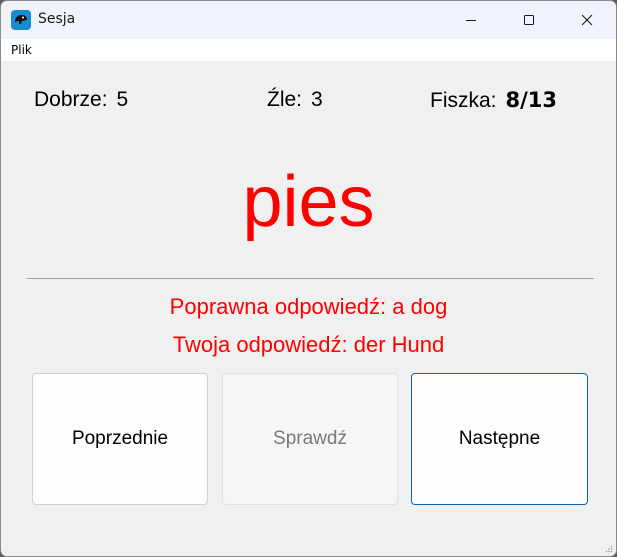  Describe the element at coordinates (463, 100) in the screenshot. I see `card-progress-label: Fiszka:` at that location.